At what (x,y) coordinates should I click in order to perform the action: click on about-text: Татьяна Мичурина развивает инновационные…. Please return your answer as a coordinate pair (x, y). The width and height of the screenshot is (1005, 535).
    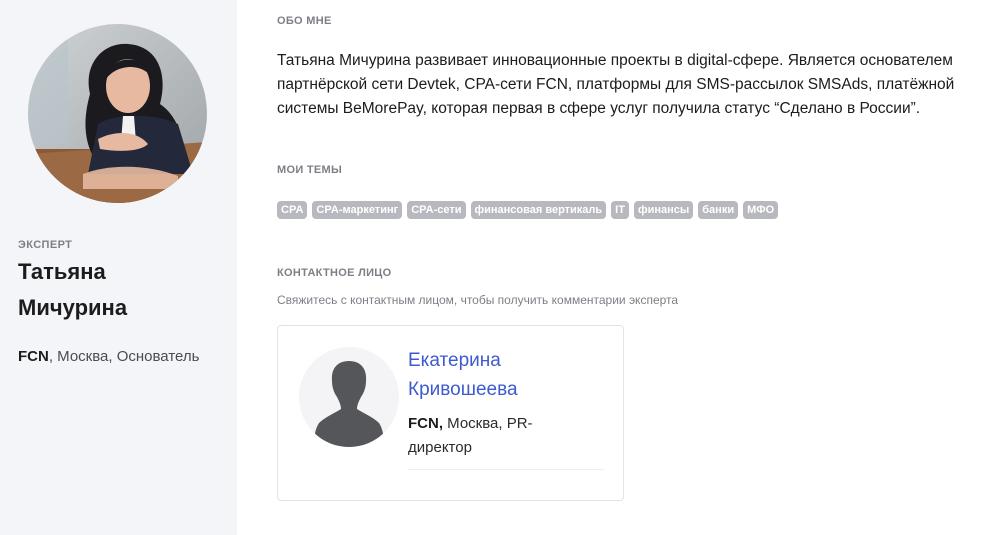
    Looking at the image, I should click on (616, 84).